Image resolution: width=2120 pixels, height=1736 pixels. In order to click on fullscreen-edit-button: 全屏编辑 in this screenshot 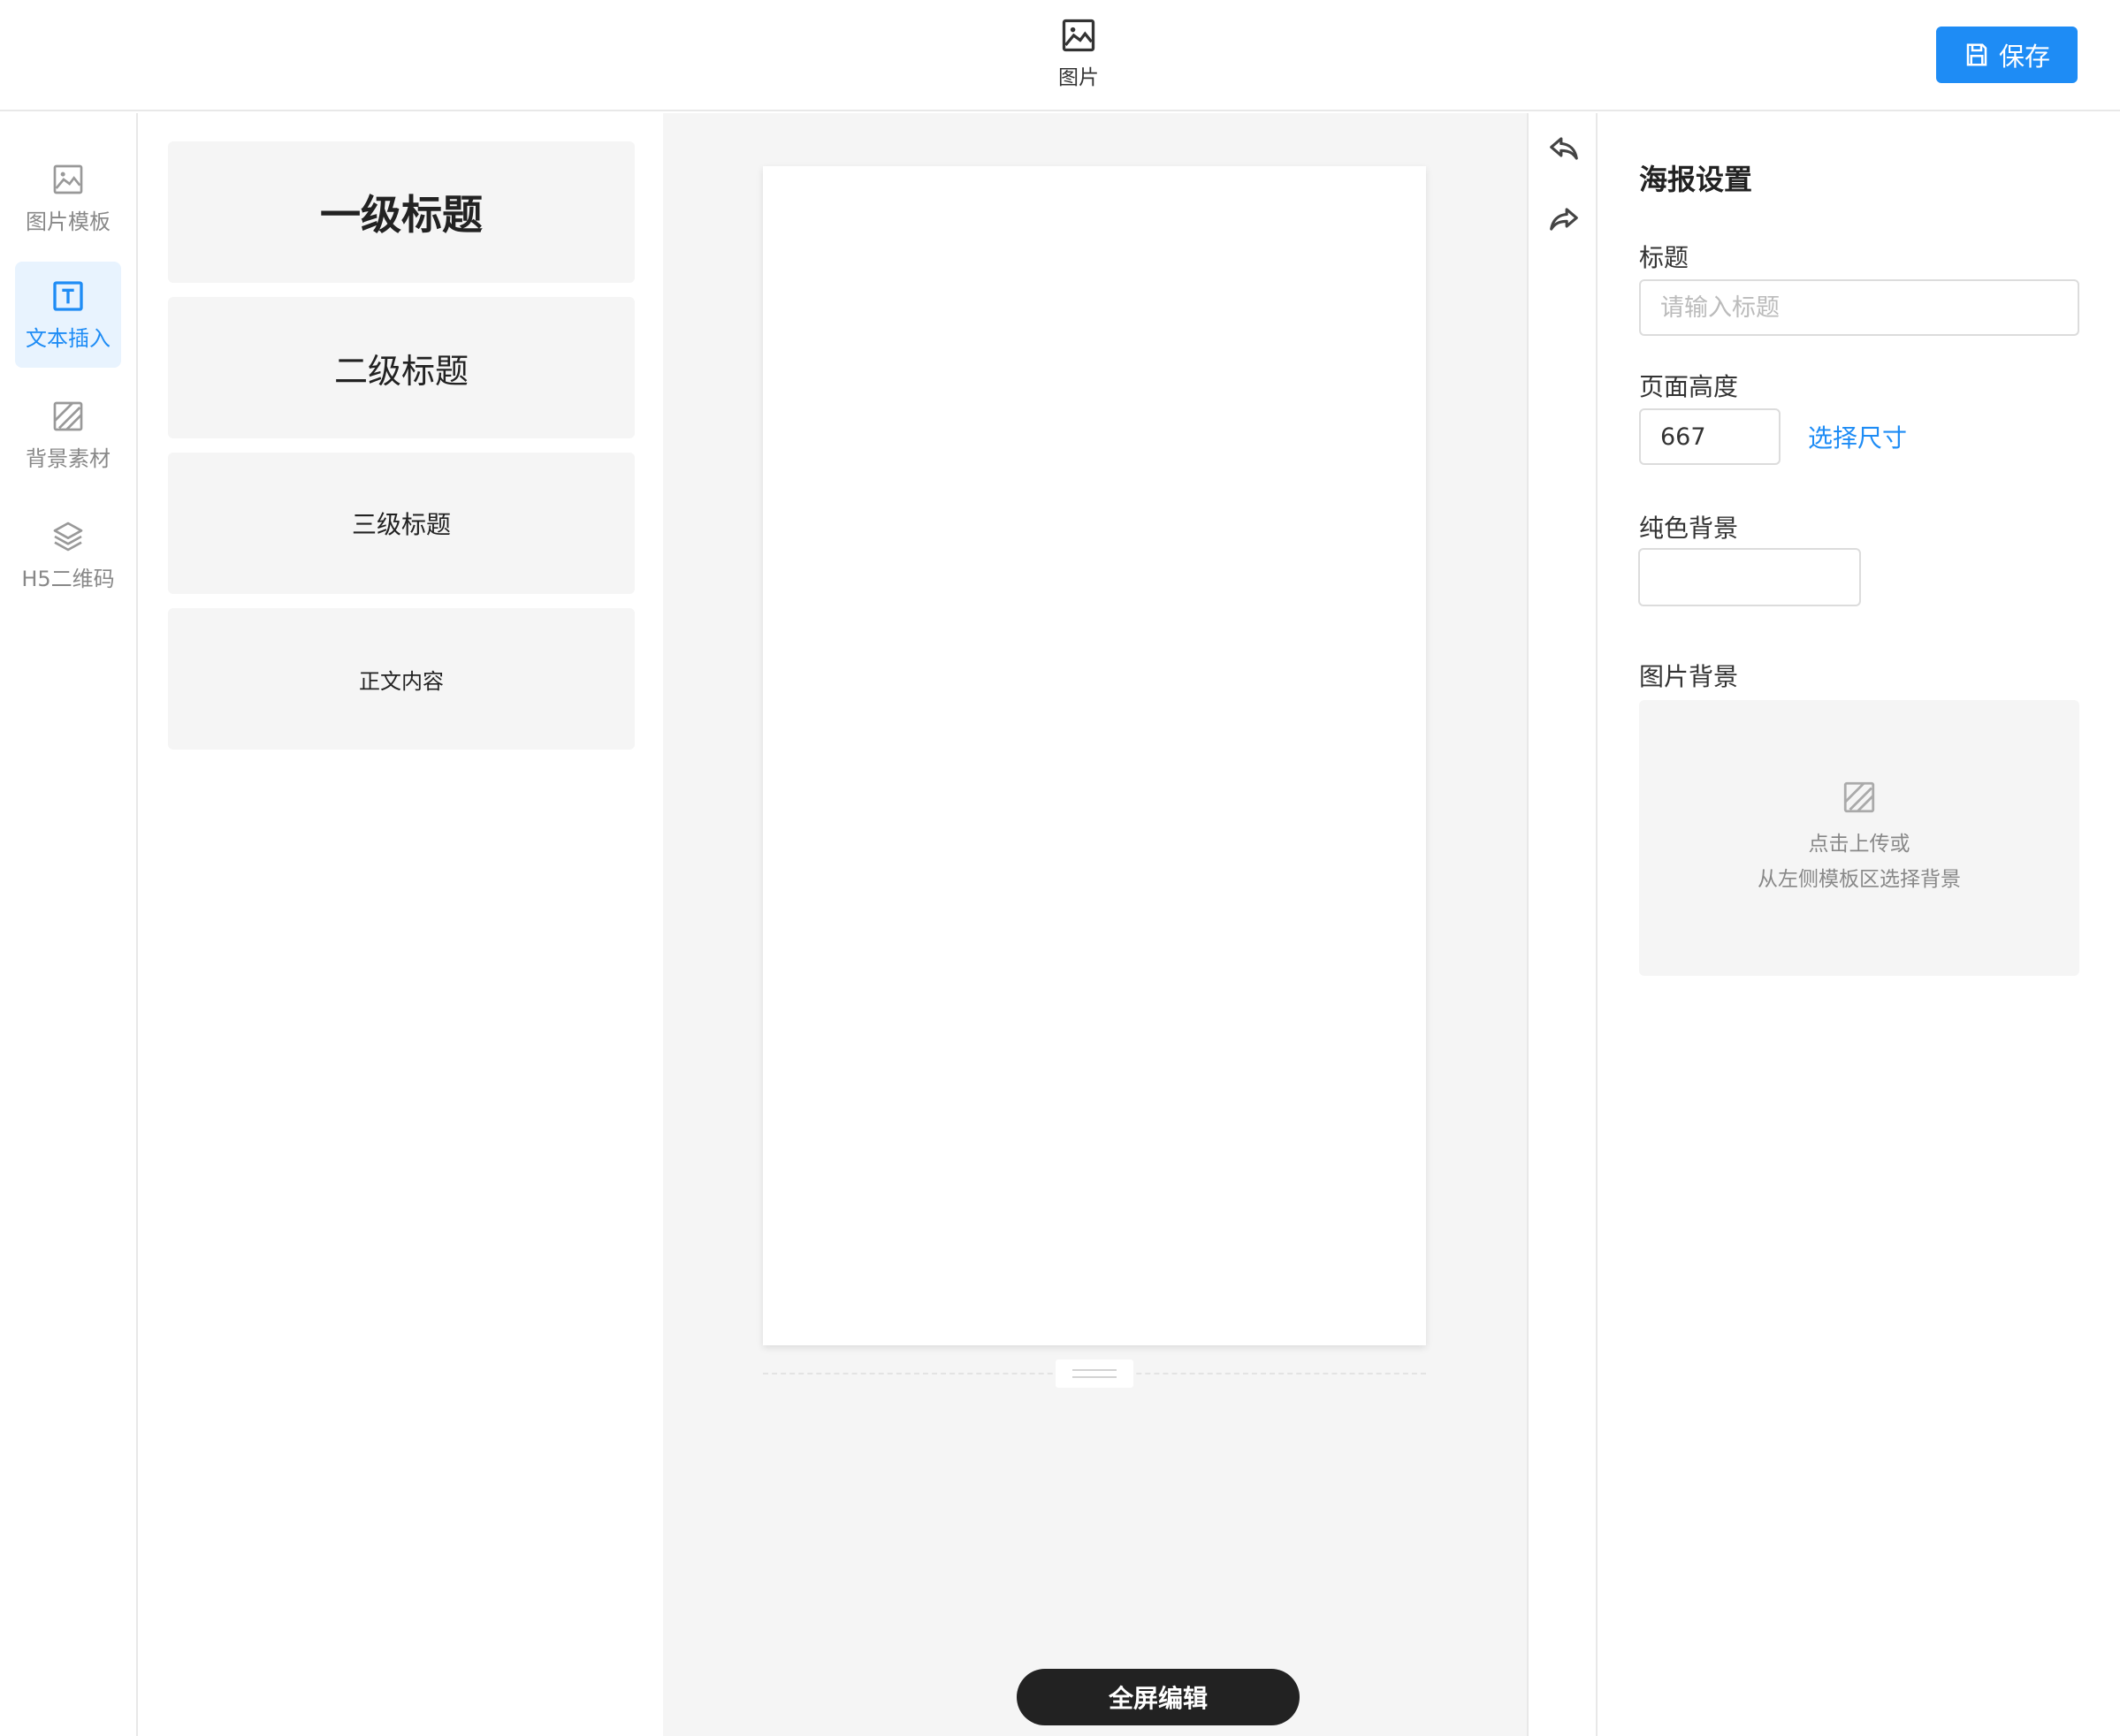, I will do `click(1158, 1697)`.